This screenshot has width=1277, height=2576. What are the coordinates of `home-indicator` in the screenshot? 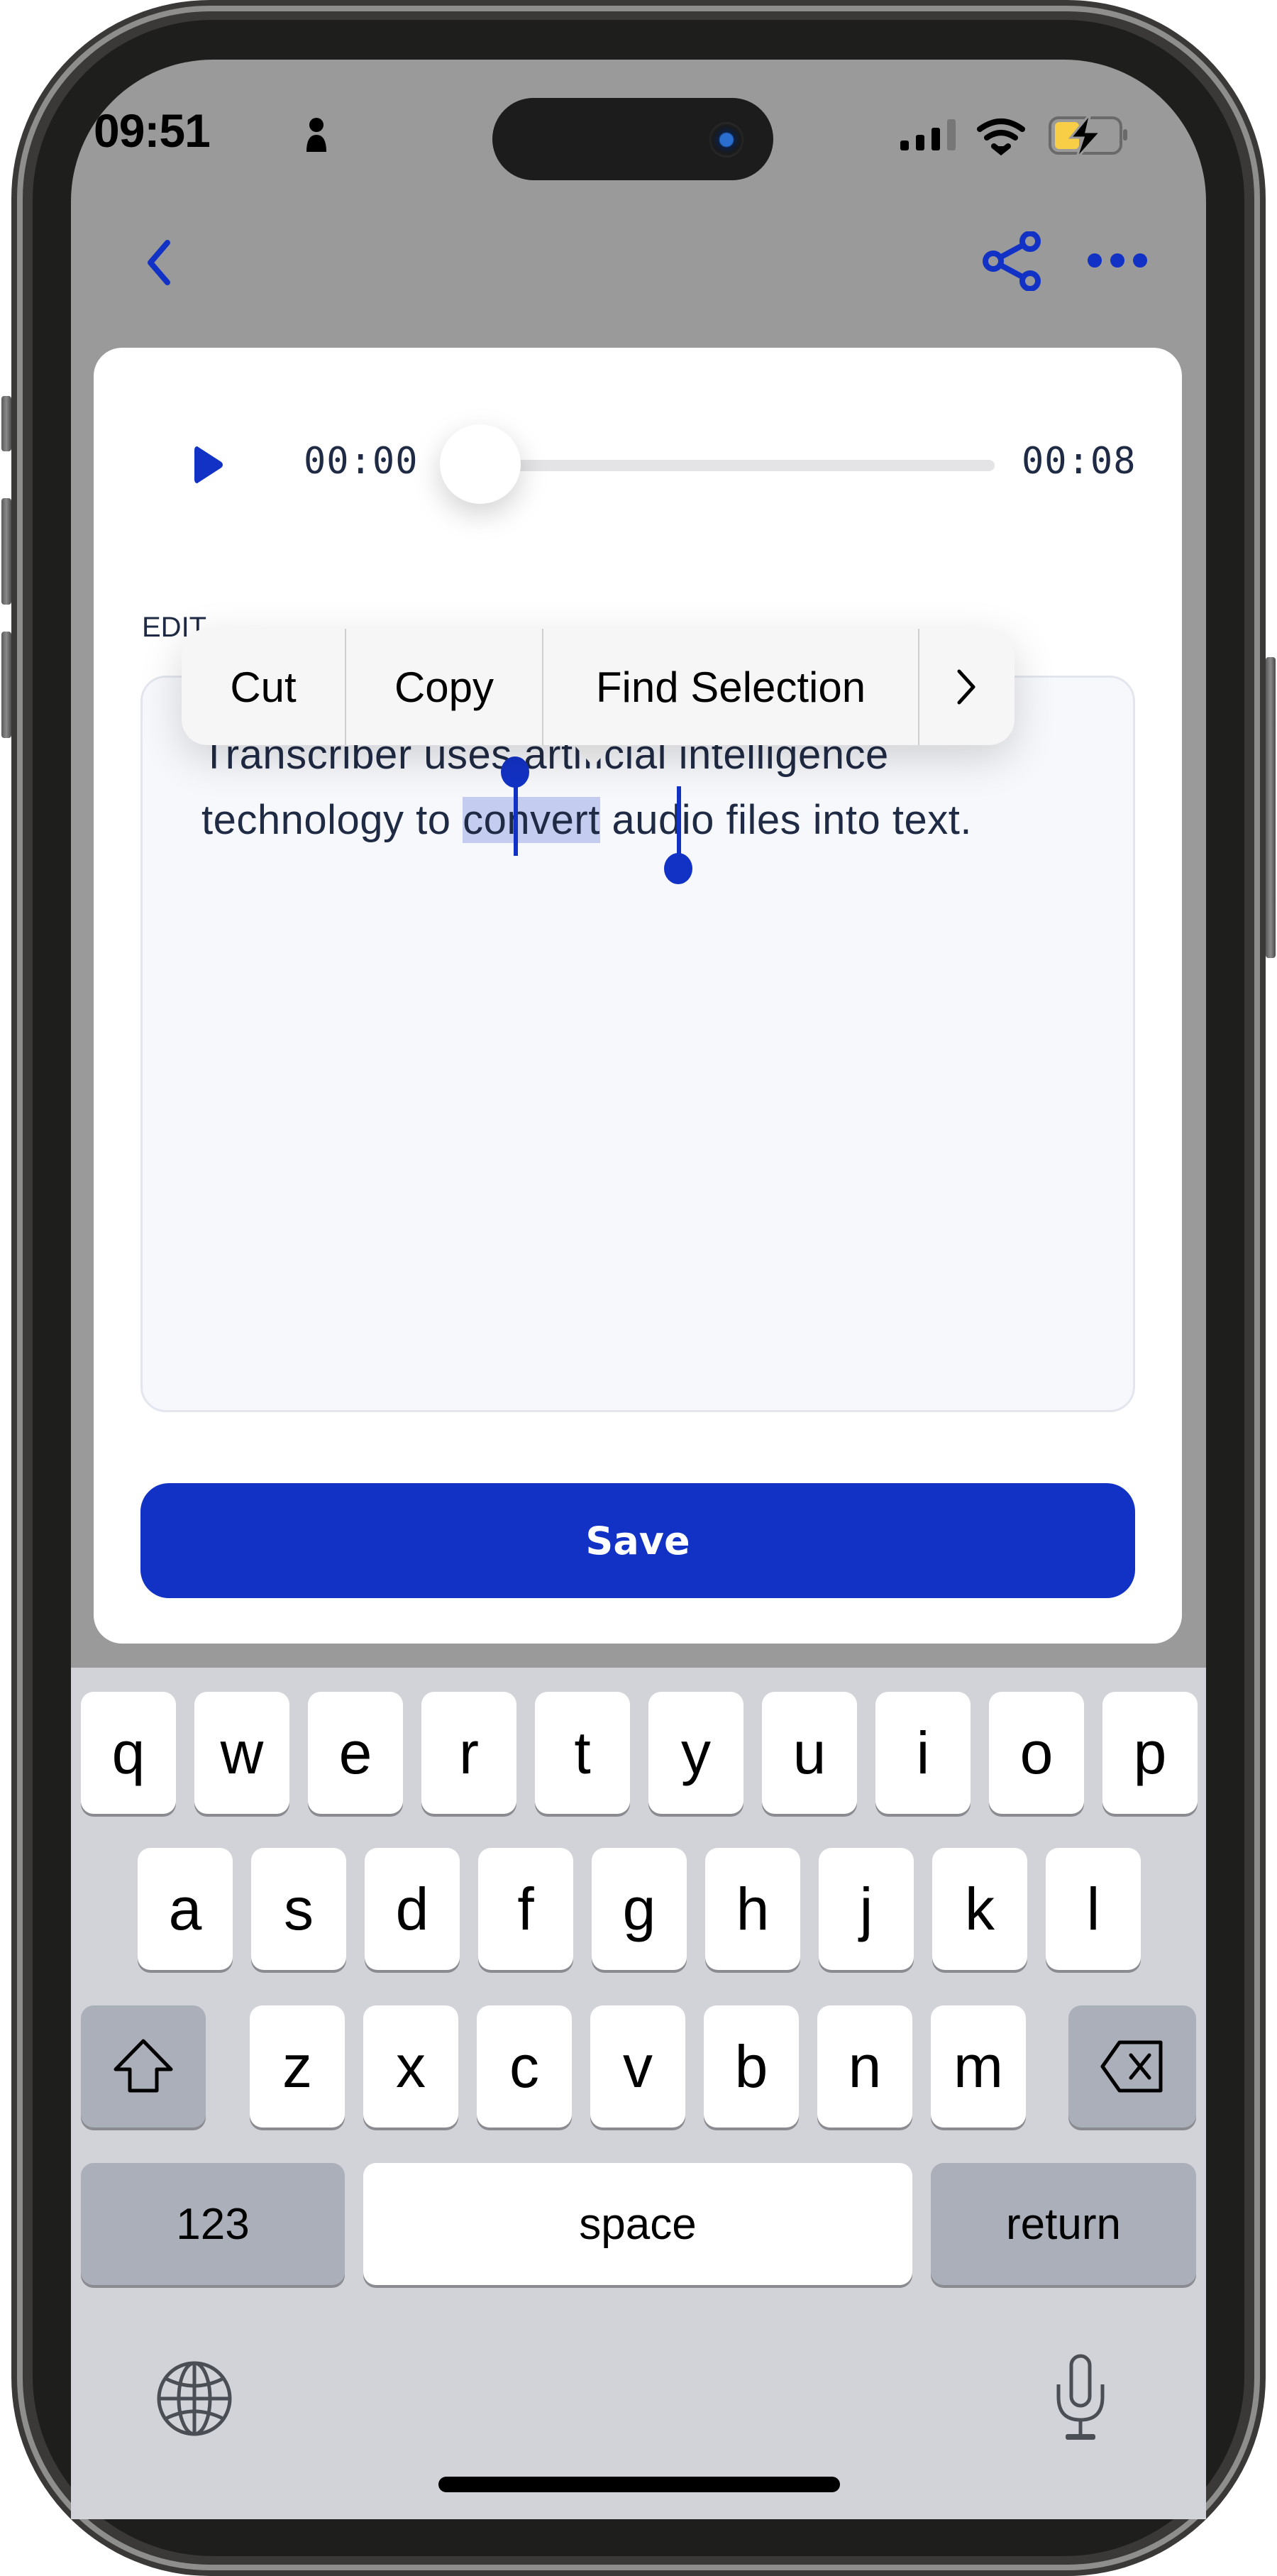 It's located at (639, 2484).